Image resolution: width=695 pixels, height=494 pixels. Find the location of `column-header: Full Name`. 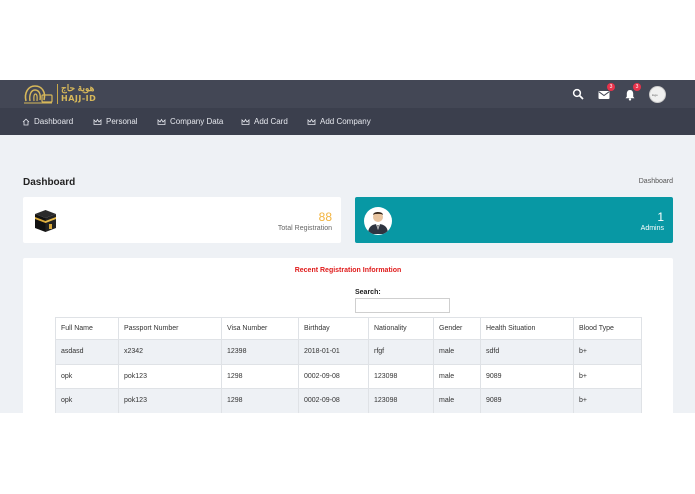

column-header: Full Name is located at coordinates (87, 328).